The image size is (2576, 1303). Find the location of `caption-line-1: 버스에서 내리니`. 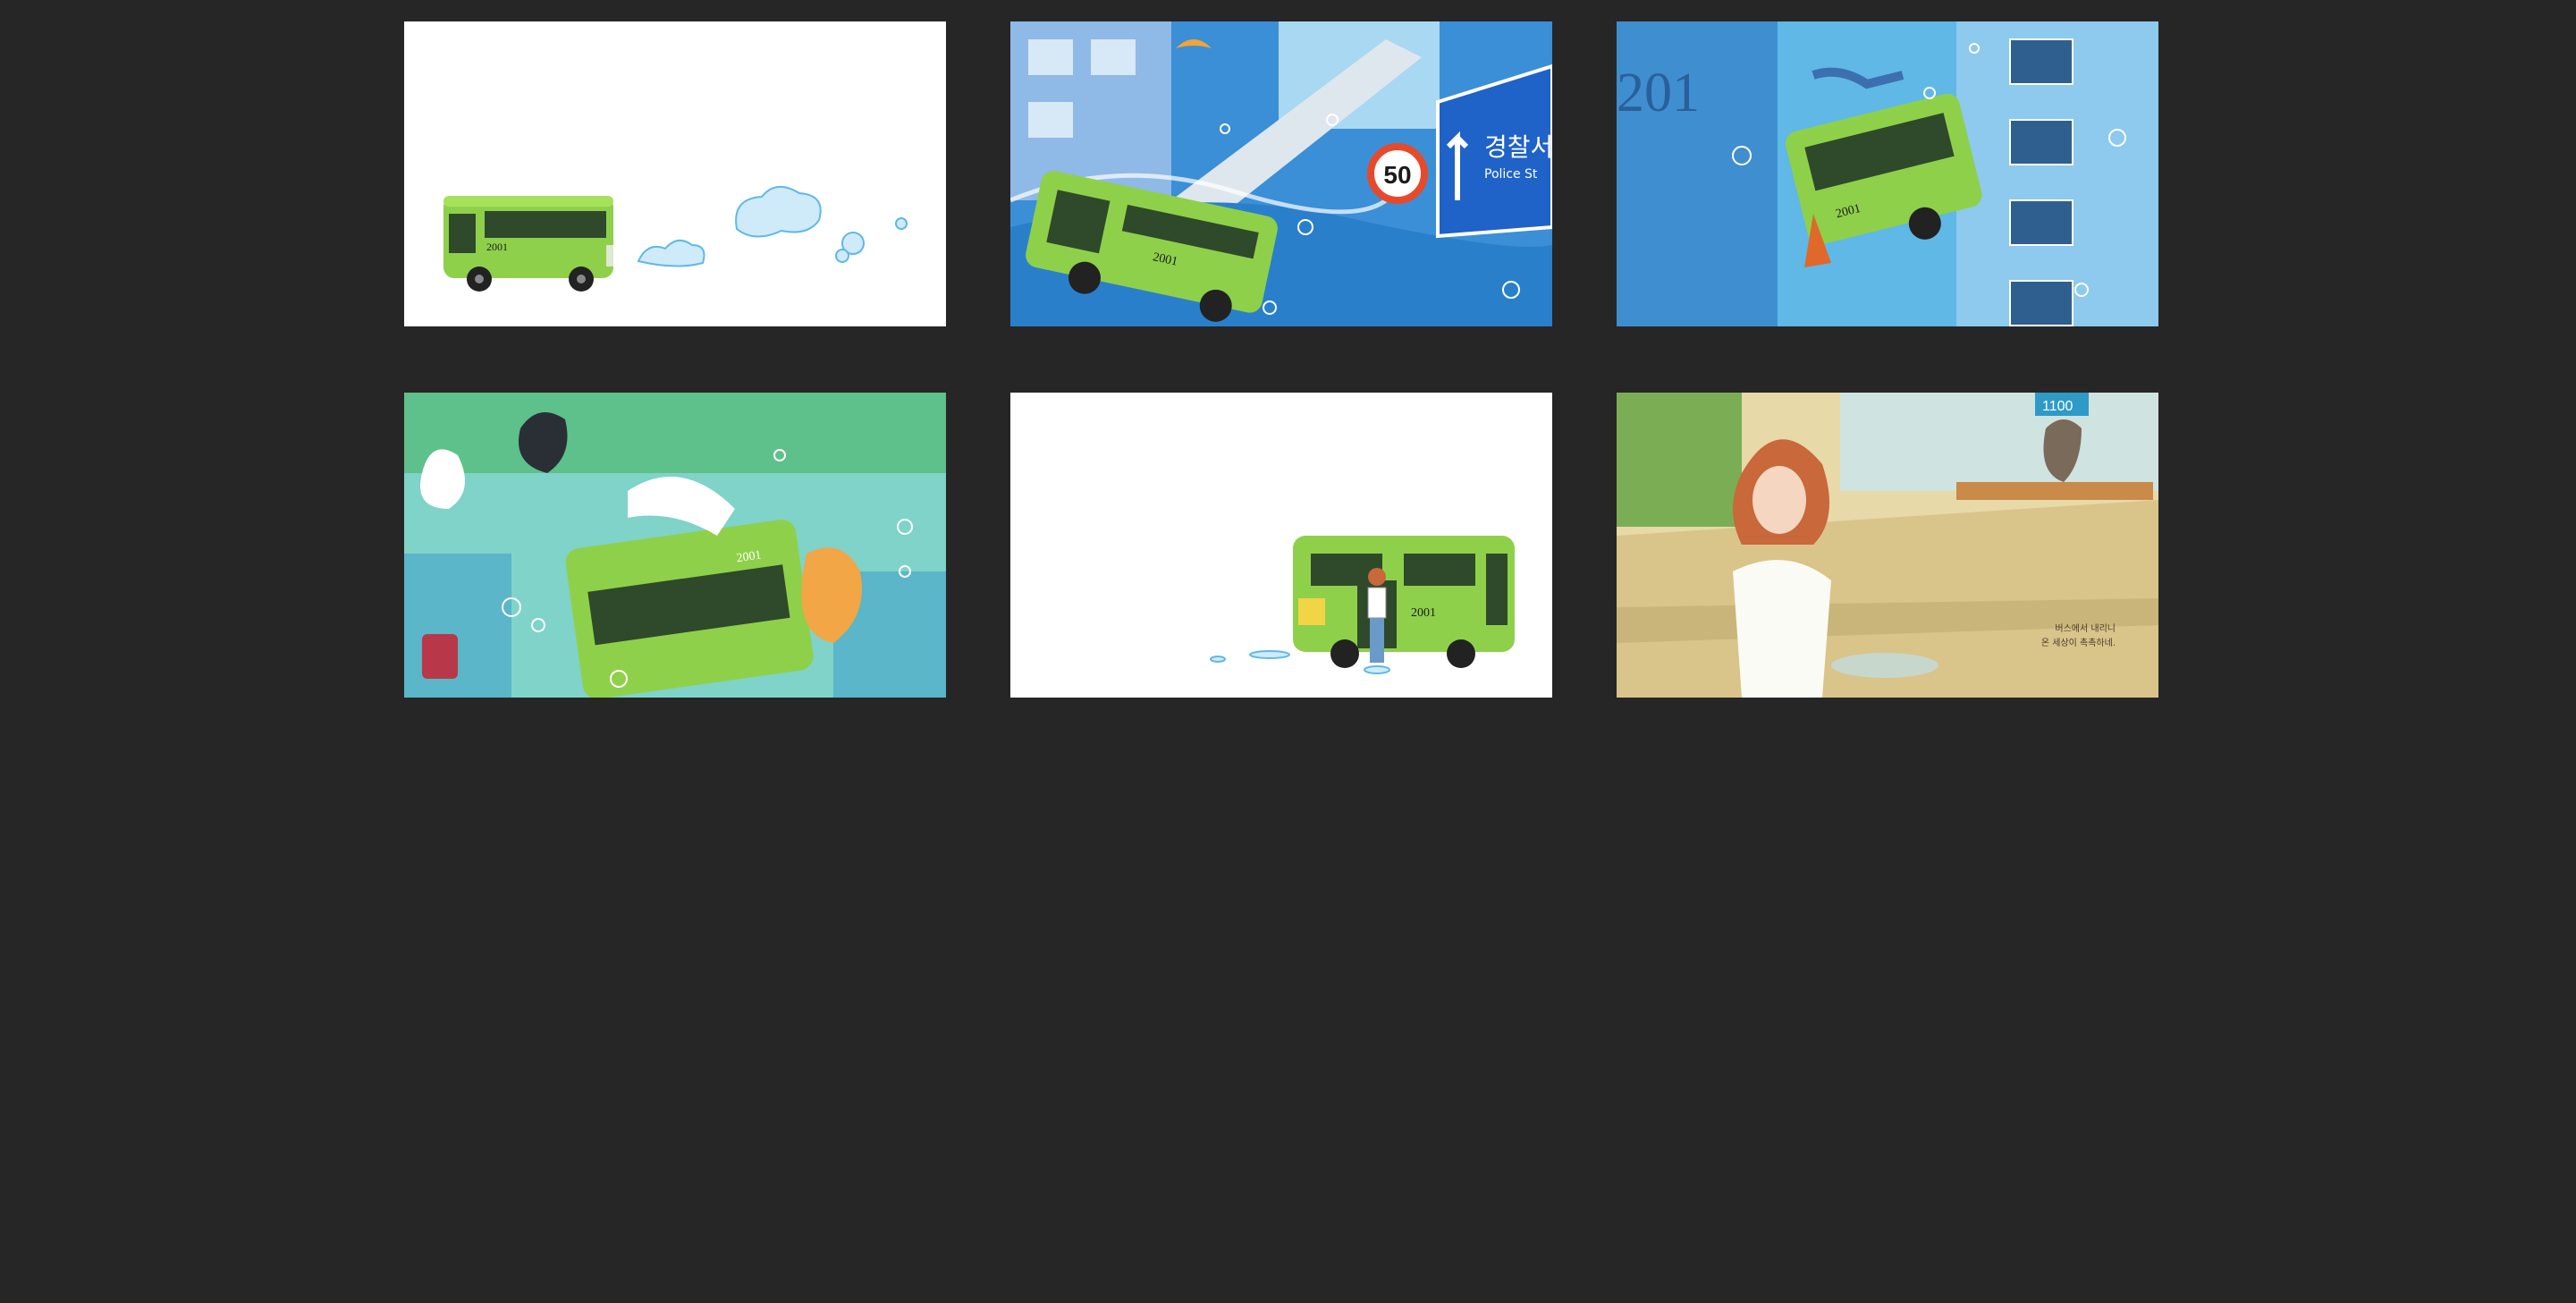

caption-line-1: 버스에서 내리니 is located at coordinates (2085, 629).